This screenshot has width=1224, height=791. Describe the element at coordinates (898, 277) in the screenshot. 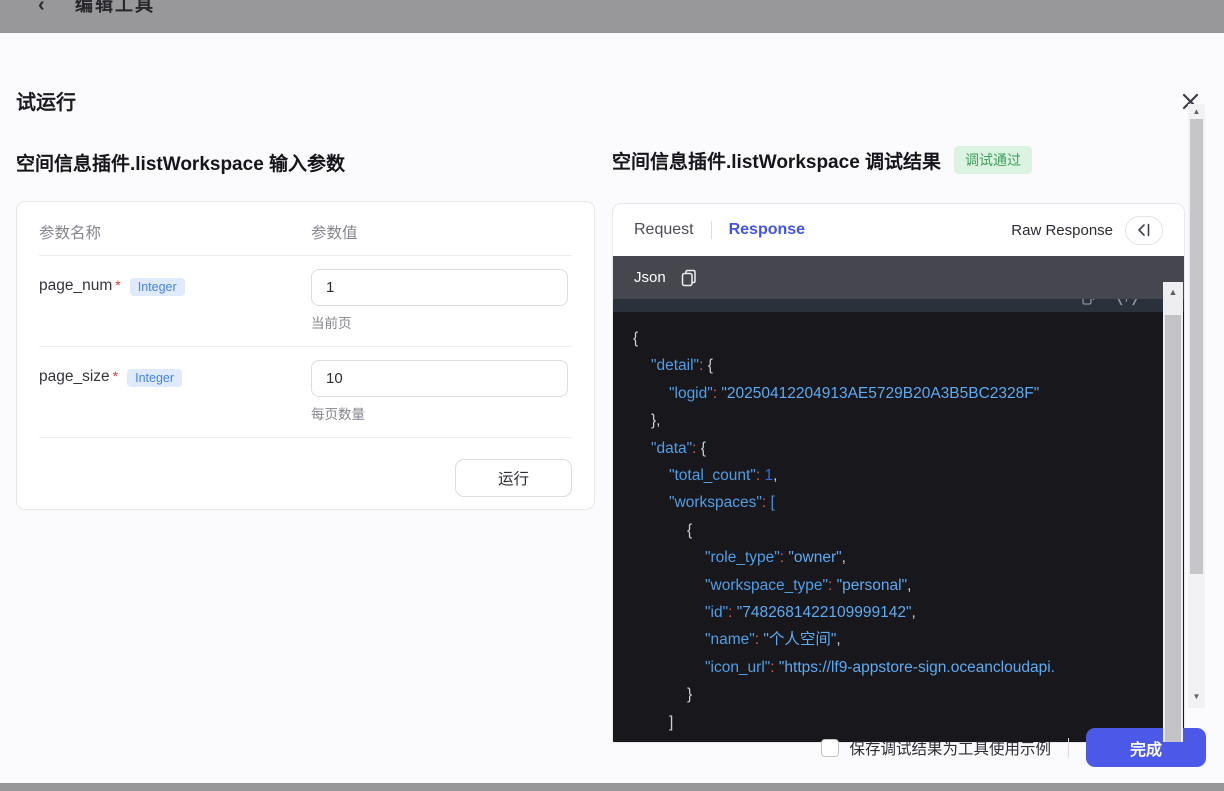

I see `json-toolbar: Json` at that location.